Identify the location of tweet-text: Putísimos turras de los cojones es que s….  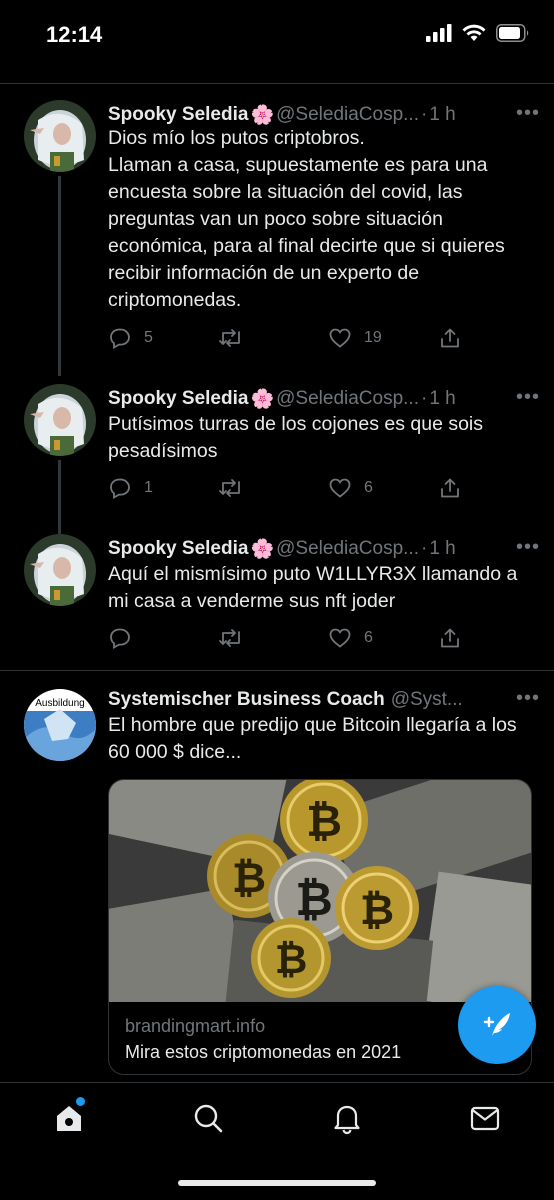
(296, 437).